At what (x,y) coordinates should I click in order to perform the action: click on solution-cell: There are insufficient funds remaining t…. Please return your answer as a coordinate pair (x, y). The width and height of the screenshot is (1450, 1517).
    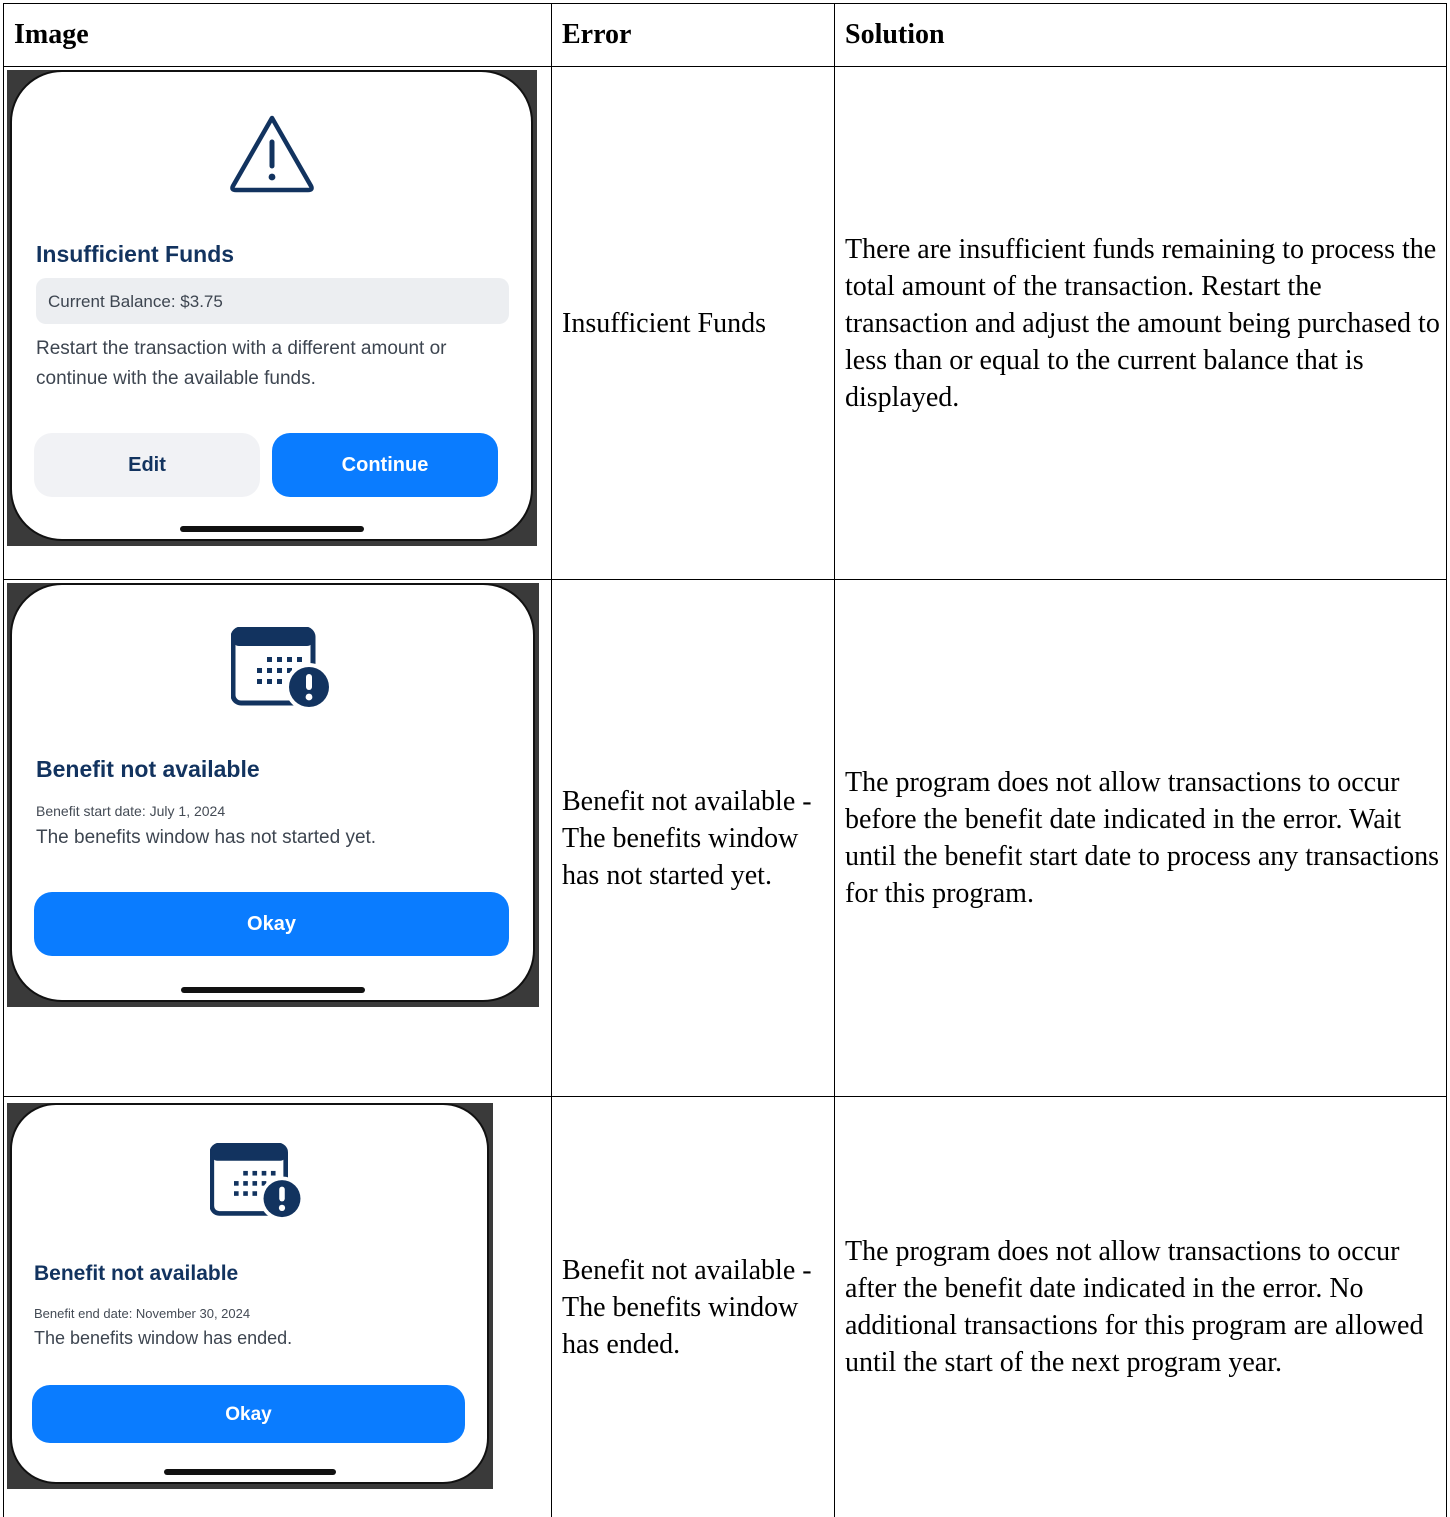
    Looking at the image, I should click on (1141, 323).